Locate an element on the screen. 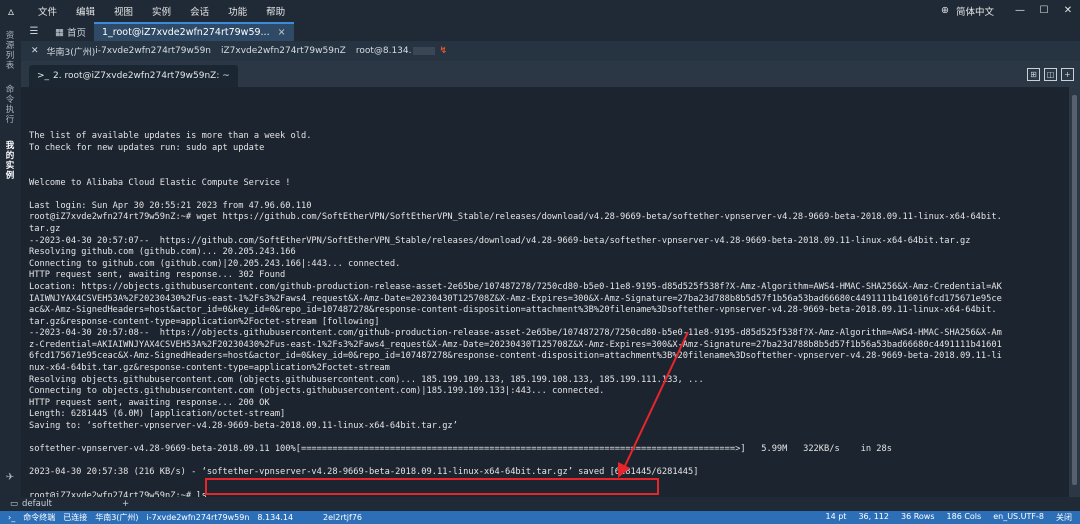  status-region: 华南3(广州) is located at coordinates (117, 517).